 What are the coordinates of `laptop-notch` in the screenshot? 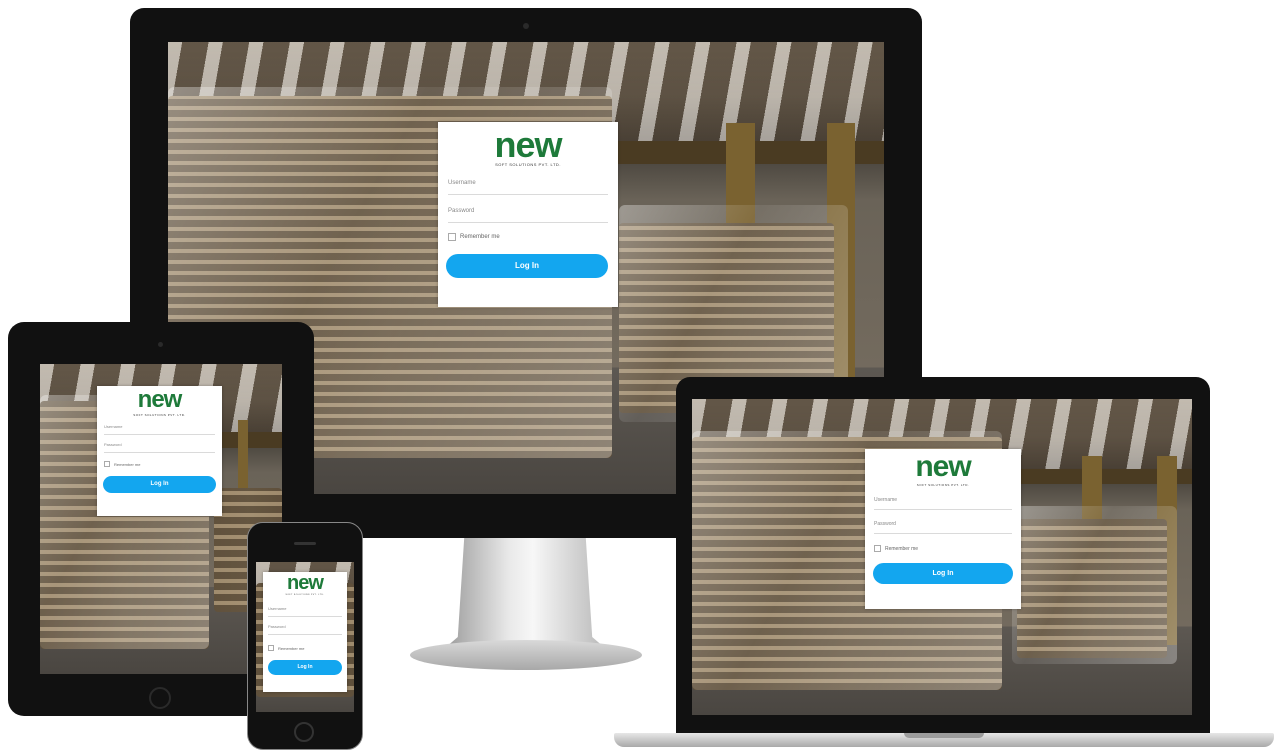 It's located at (944, 735).